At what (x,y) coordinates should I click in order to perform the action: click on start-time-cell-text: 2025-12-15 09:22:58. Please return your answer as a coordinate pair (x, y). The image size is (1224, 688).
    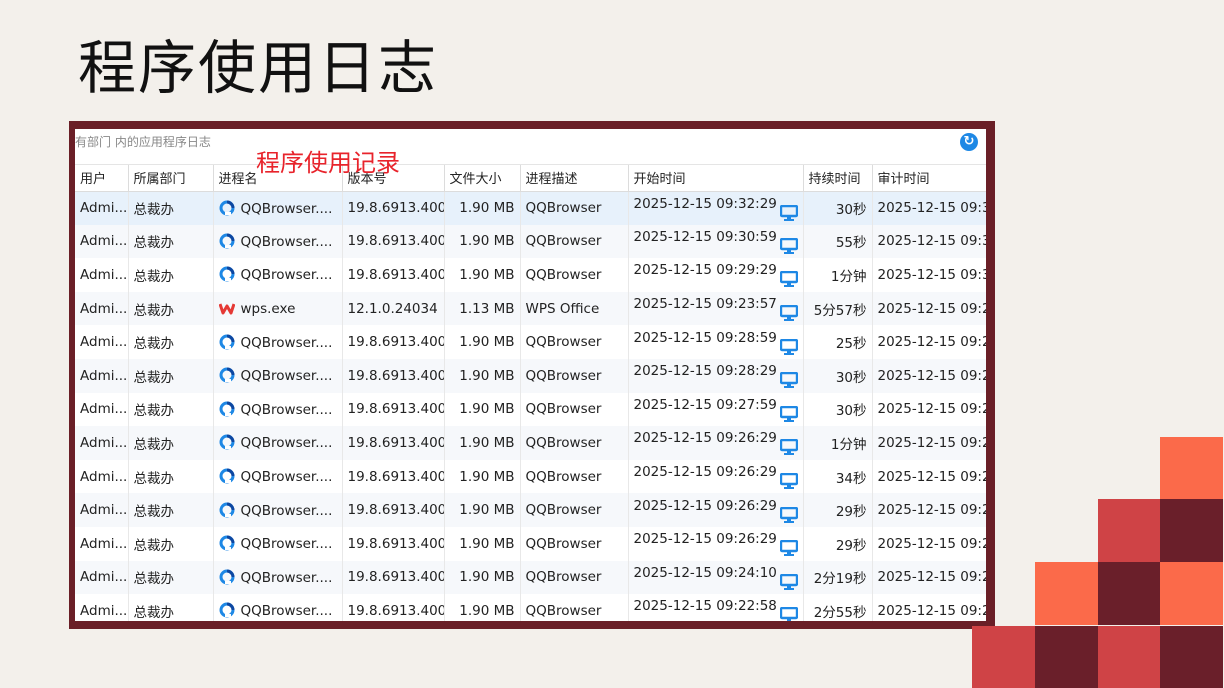
    Looking at the image, I should click on (705, 606).